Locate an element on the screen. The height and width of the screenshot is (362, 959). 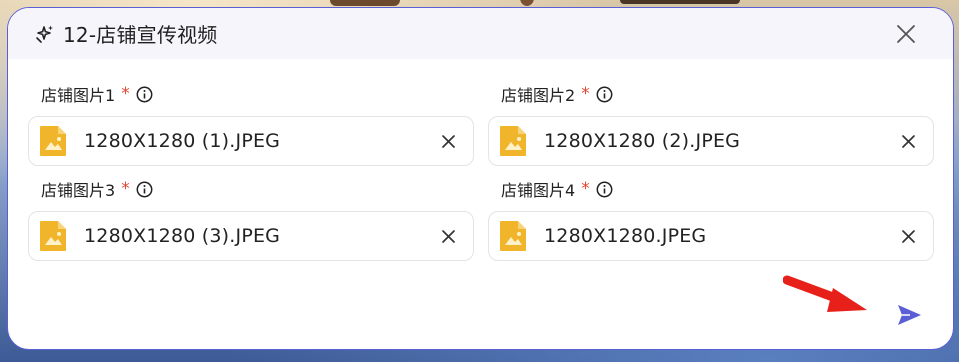
field-store-image-3: 店铺图片3 * 1280X1280 (3).JPEG is located at coordinates (251, 219).